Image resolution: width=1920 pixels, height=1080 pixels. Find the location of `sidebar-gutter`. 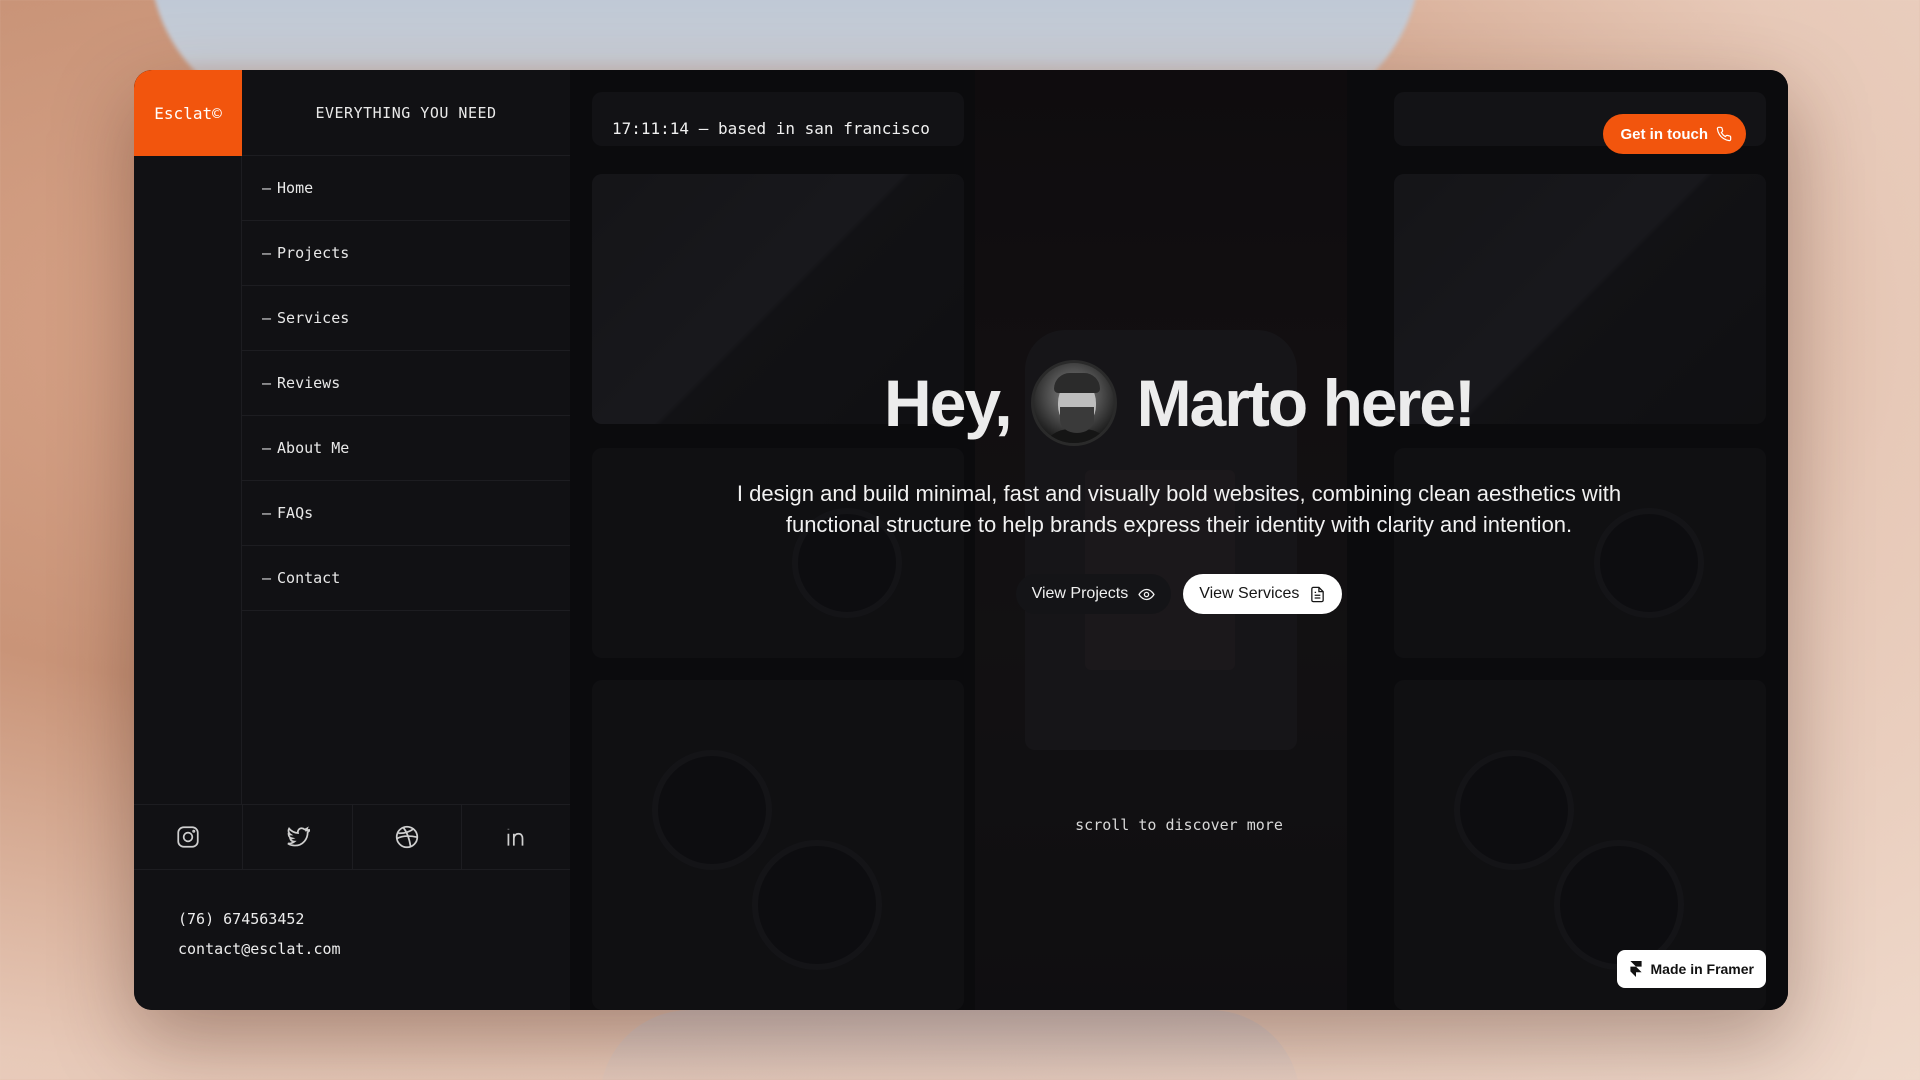

sidebar-gutter is located at coordinates (188, 480).